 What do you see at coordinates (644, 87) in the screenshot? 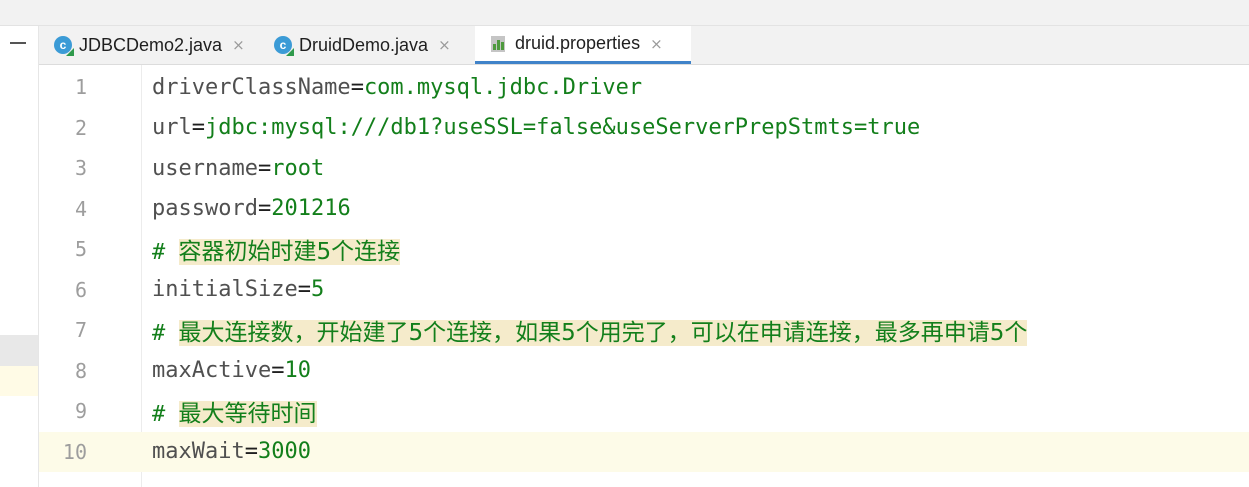
I see `code-line: 1 driverClassName=com.mysql.jdbc.Driver` at bounding box center [644, 87].